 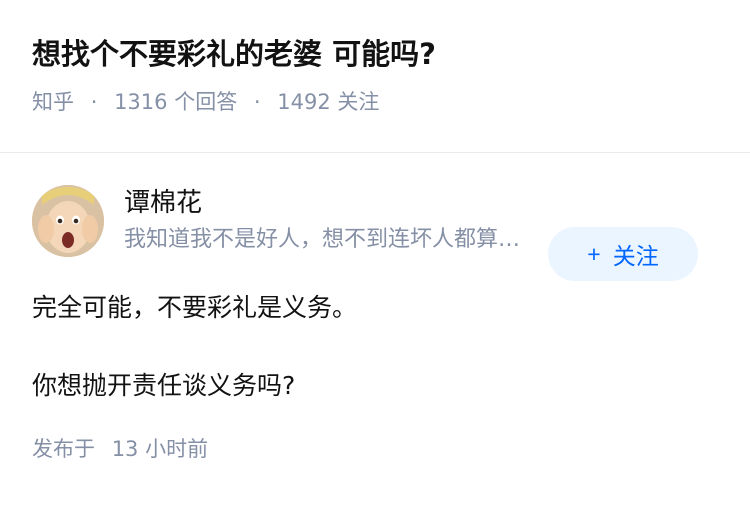 What do you see at coordinates (375, 449) in the screenshot?
I see `publish-time: 发布于 13 小时前` at bounding box center [375, 449].